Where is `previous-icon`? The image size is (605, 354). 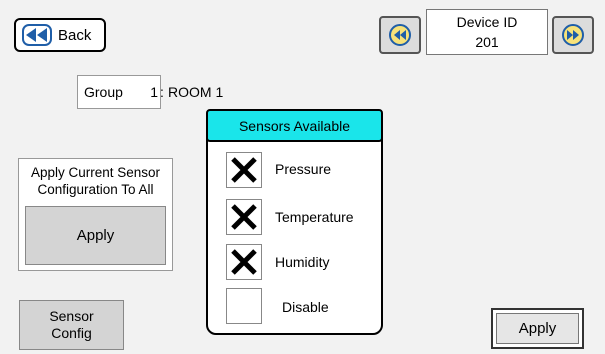
previous-icon is located at coordinates (400, 35).